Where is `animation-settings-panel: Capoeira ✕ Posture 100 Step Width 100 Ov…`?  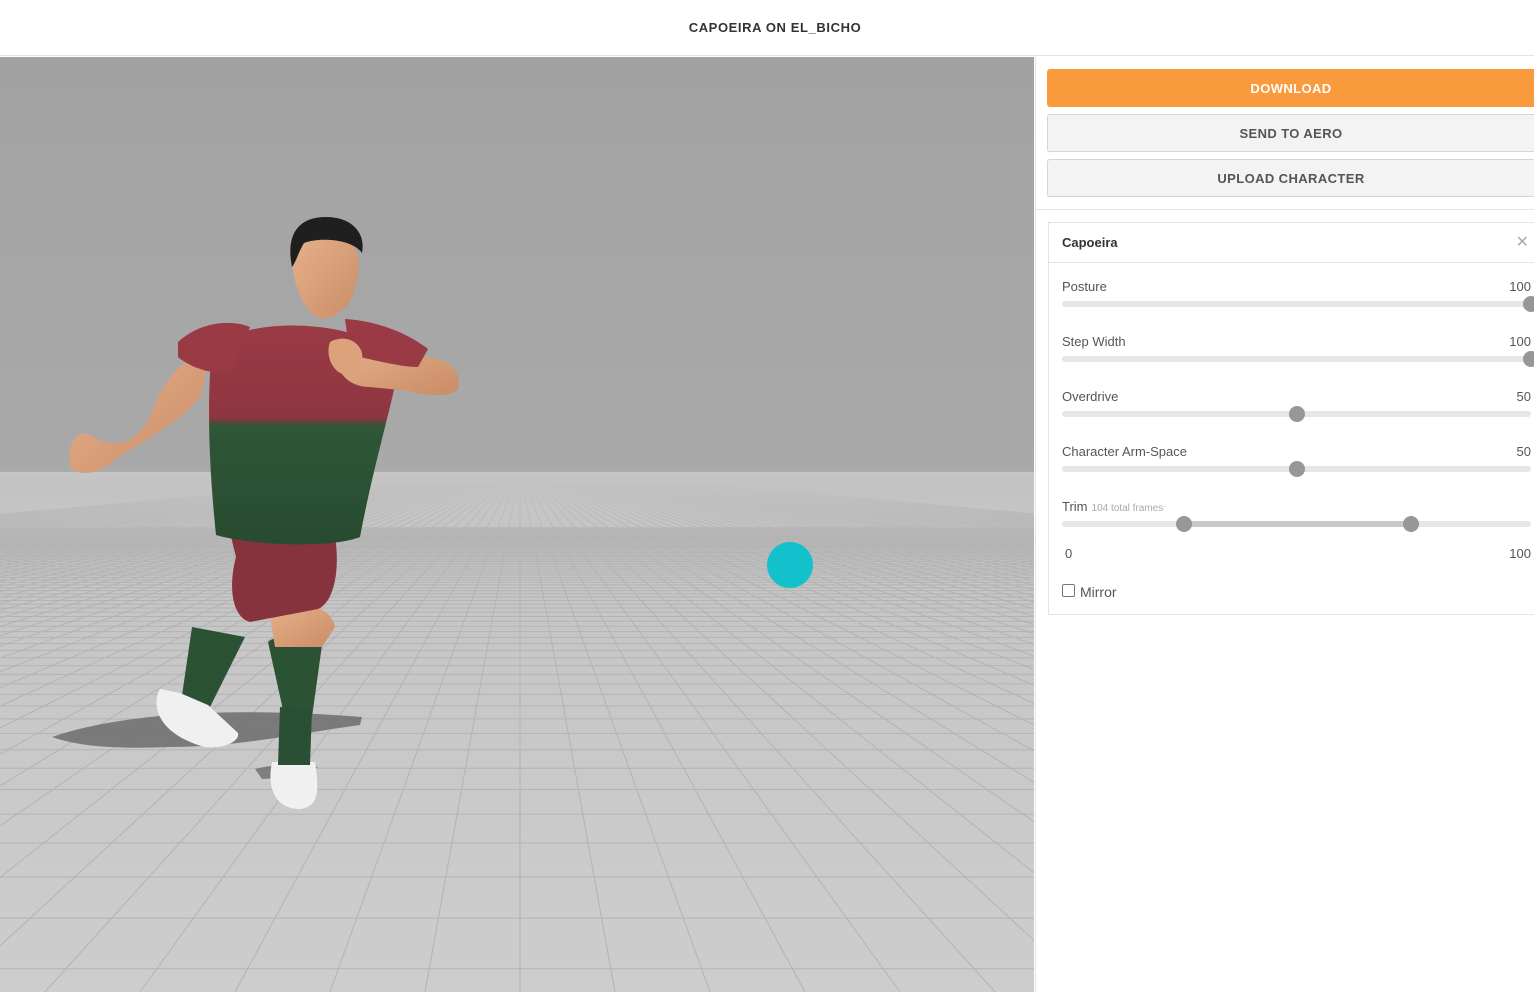
animation-settings-panel: Capoeira ✕ Posture 100 Step Width 100 Ov… is located at coordinates (1291, 418).